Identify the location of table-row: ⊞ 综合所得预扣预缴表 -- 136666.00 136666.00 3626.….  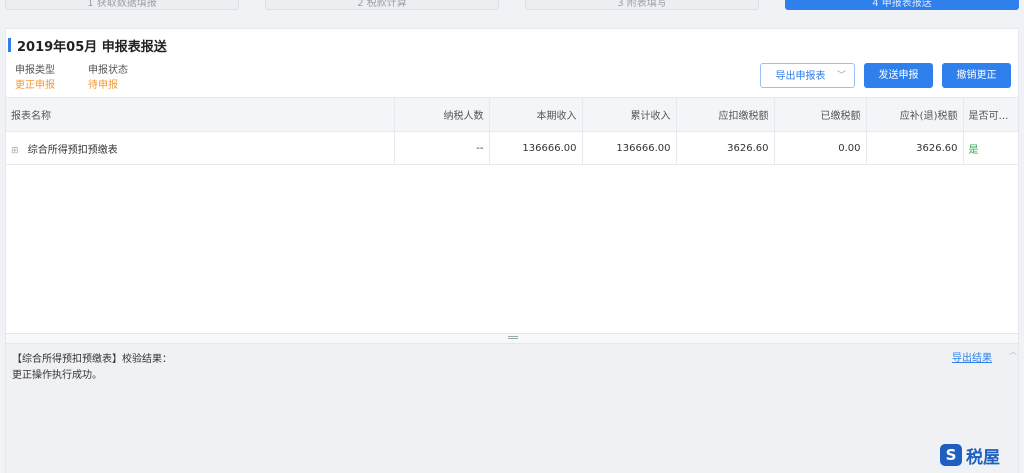
(512, 148).